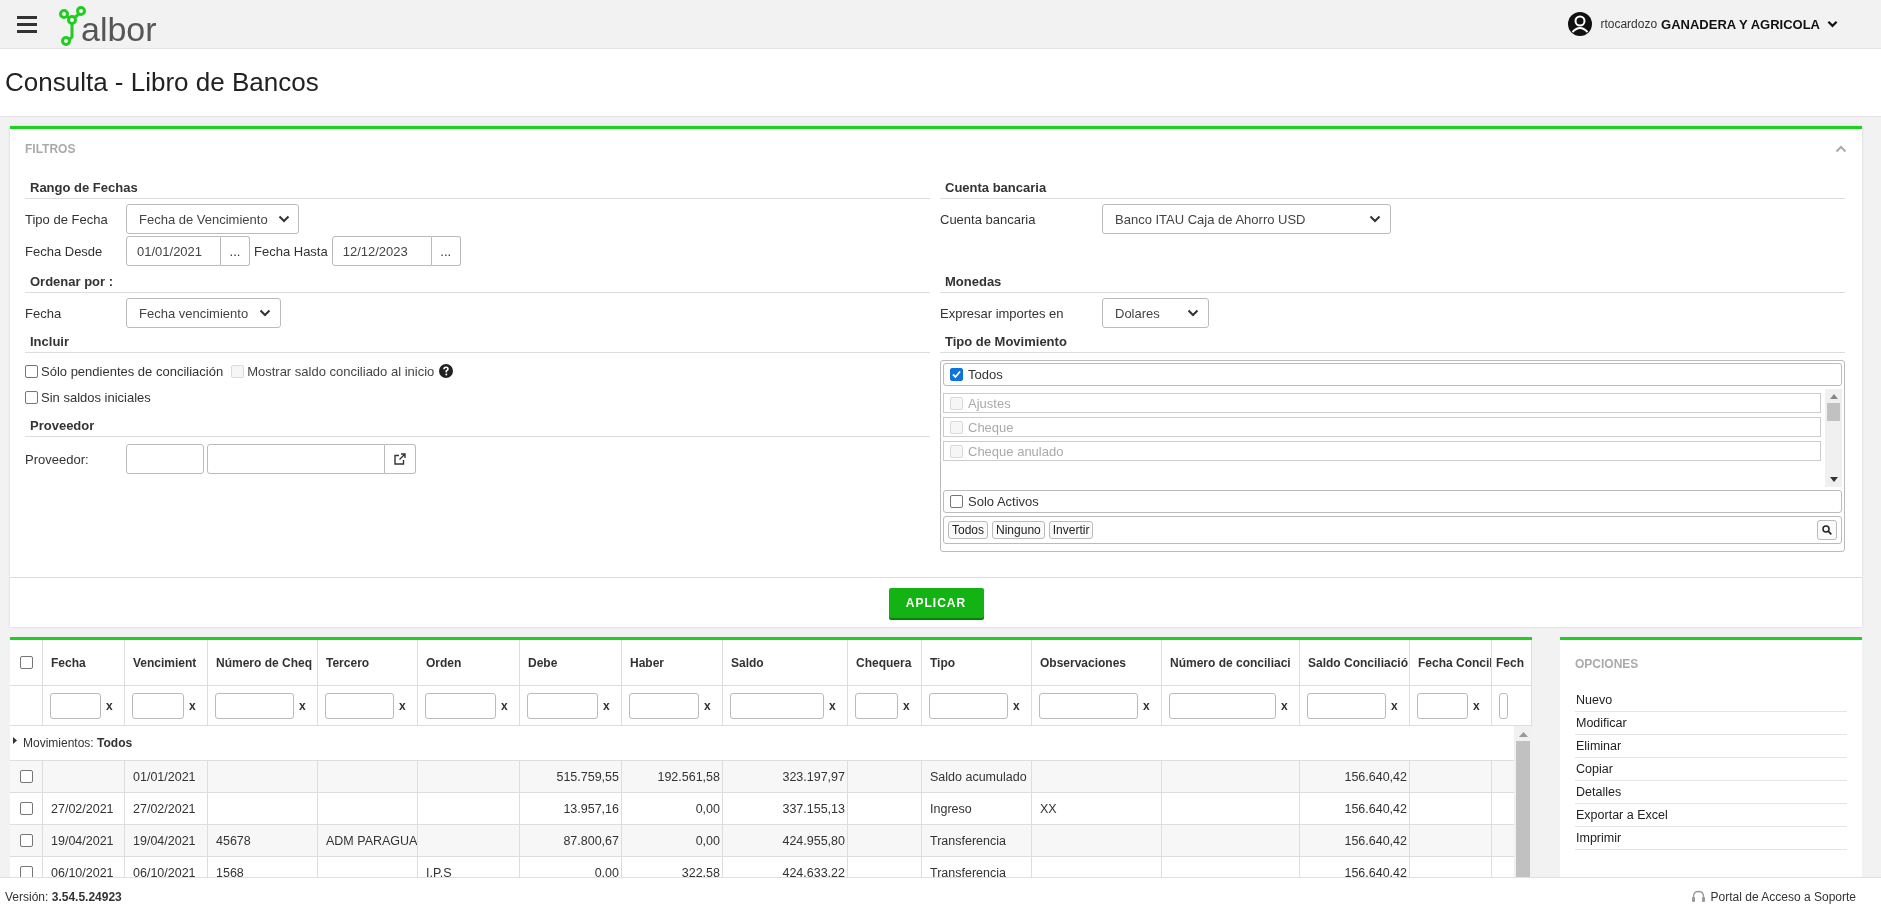 This screenshot has width=1881, height=916. Describe the element at coordinates (571, 662) in the screenshot. I see `column-header: Debe` at that location.